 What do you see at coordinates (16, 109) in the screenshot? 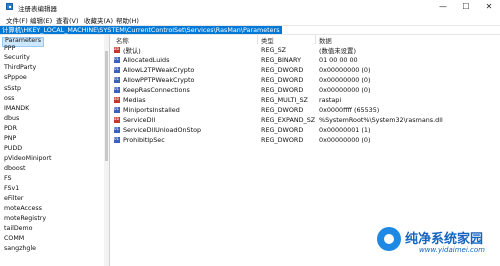
I see `tree-item: IMANDK` at bounding box center [16, 109].